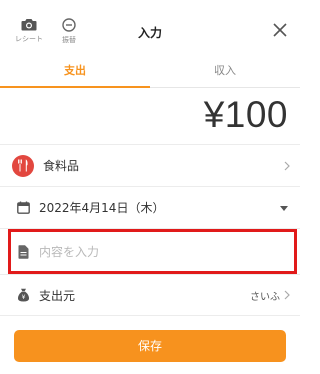  I want to click on date-row: 2022年4月14日（木）, so click(150, 207).